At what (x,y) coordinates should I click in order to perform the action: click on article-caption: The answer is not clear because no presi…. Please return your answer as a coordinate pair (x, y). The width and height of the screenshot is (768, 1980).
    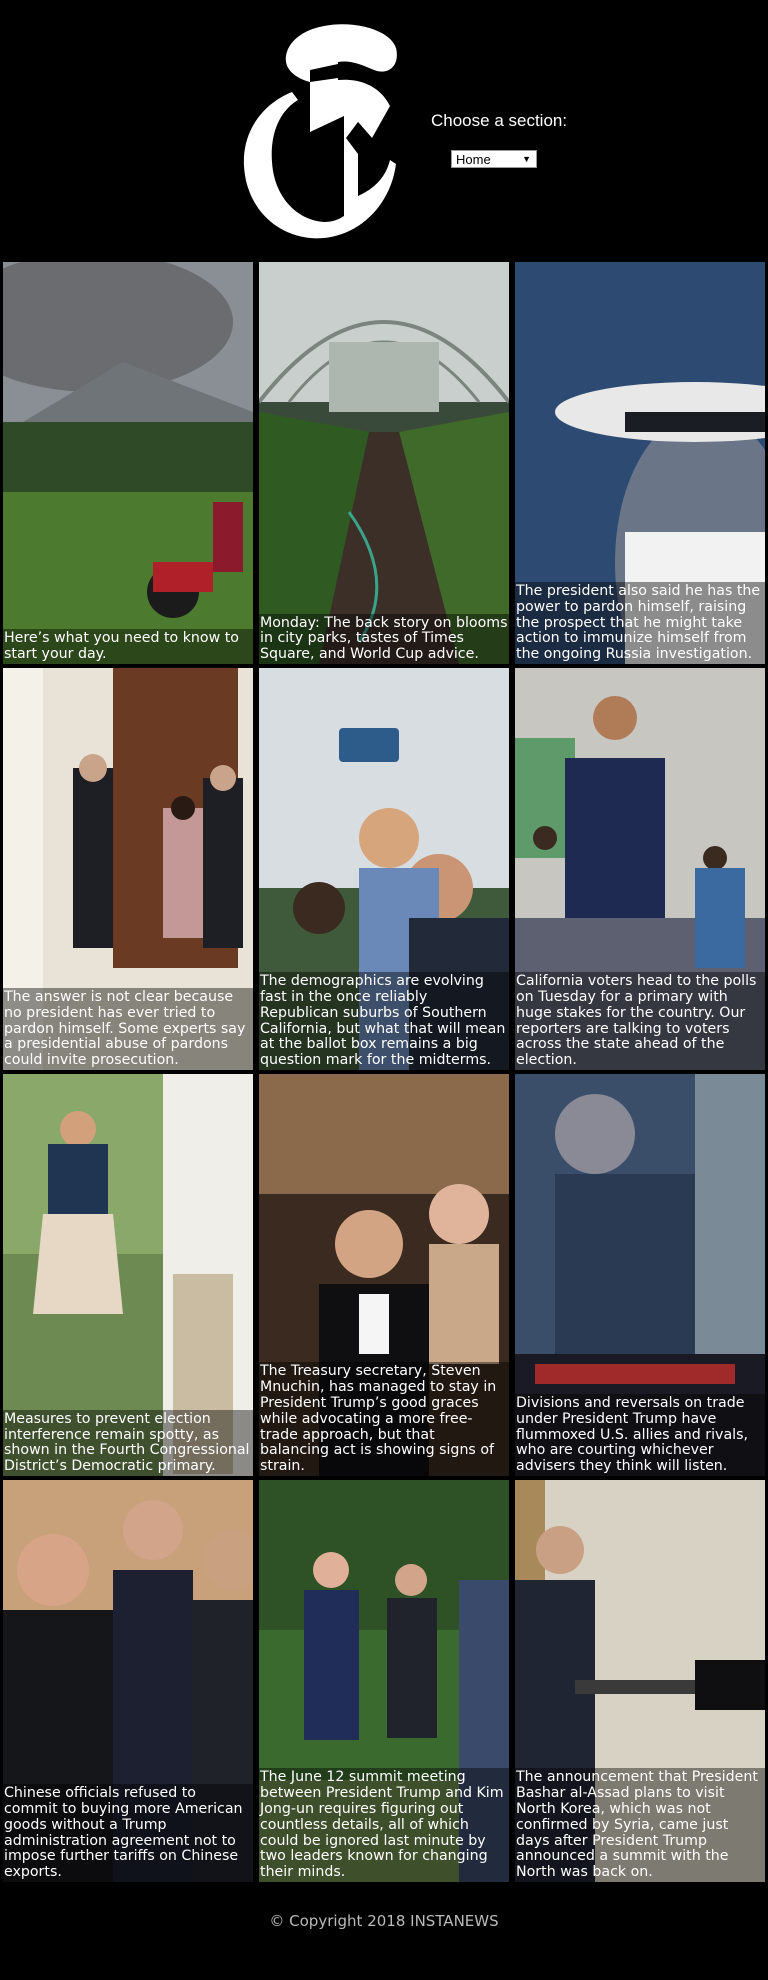
    Looking at the image, I should click on (128, 1029).